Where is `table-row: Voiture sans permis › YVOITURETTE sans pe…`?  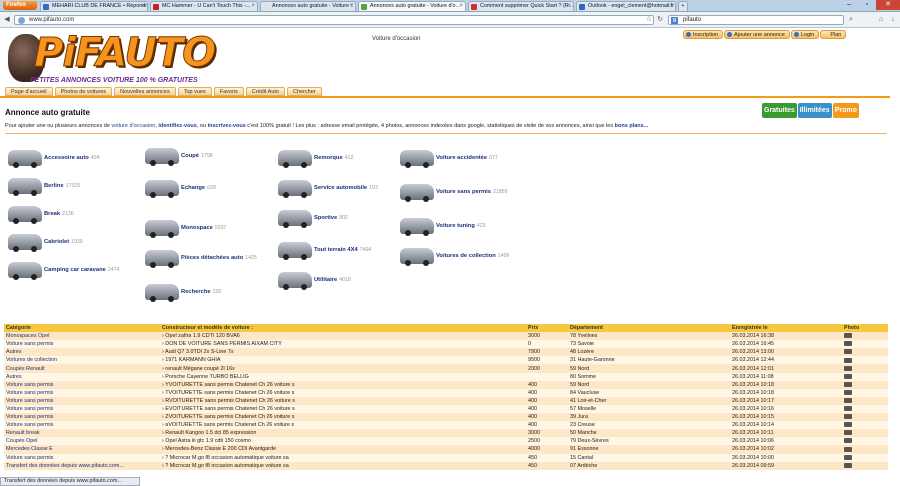 table-row: Voiture sans permis › YVOITURETTE sans pe… is located at coordinates (446, 384).